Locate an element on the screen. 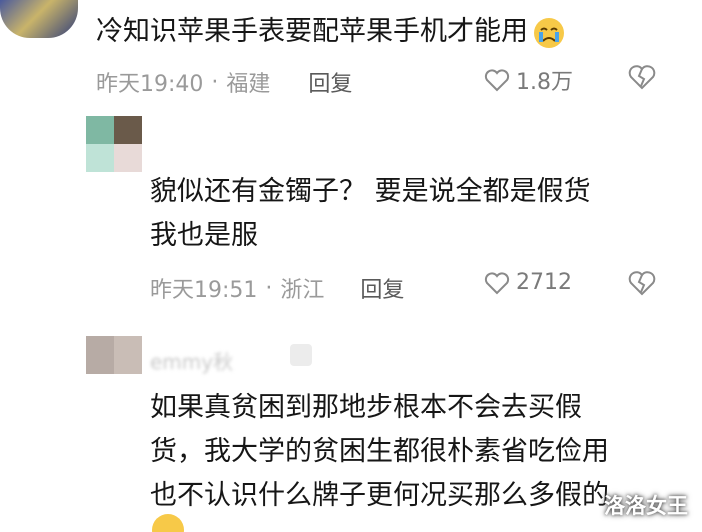 The image size is (702, 532). comment-time: 昨天19:51 is located at coordinates (204, 290).